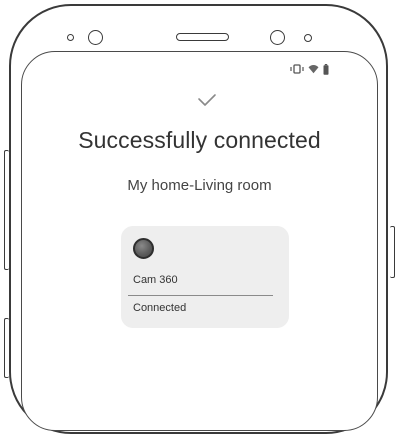 The height and width of the screenshot is (434, 399). Describe the element at coordinates (392, 252) in the screenshot. I see `power-button` at that location.